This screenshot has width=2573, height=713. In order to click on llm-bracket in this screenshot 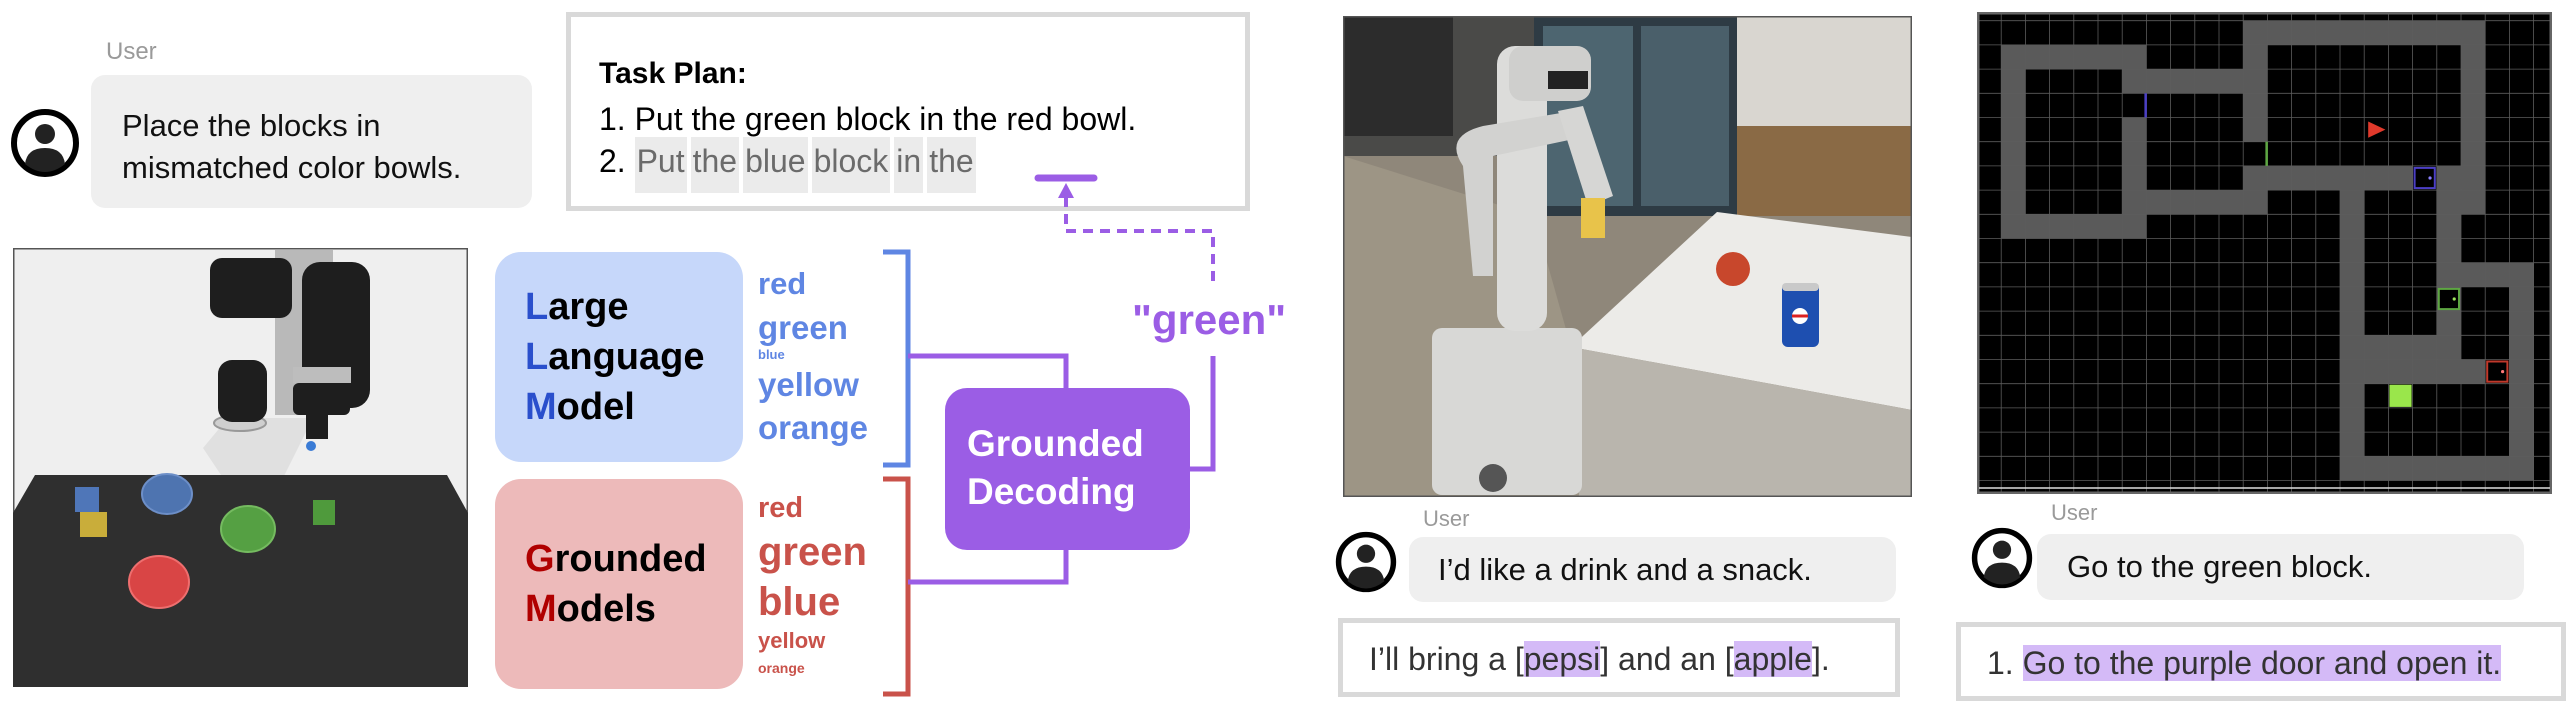, I will do `click(897, 358)`.